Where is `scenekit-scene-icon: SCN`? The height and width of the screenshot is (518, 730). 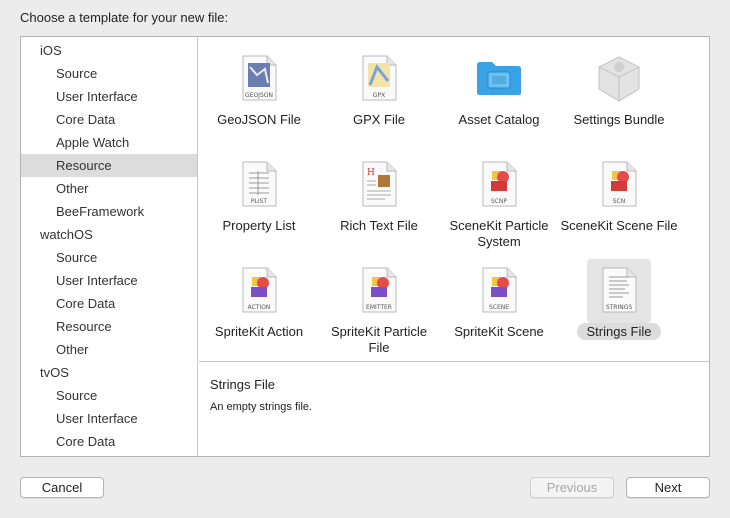 scenekit-scene-icon: SCN is located at coordinates (619, 185).